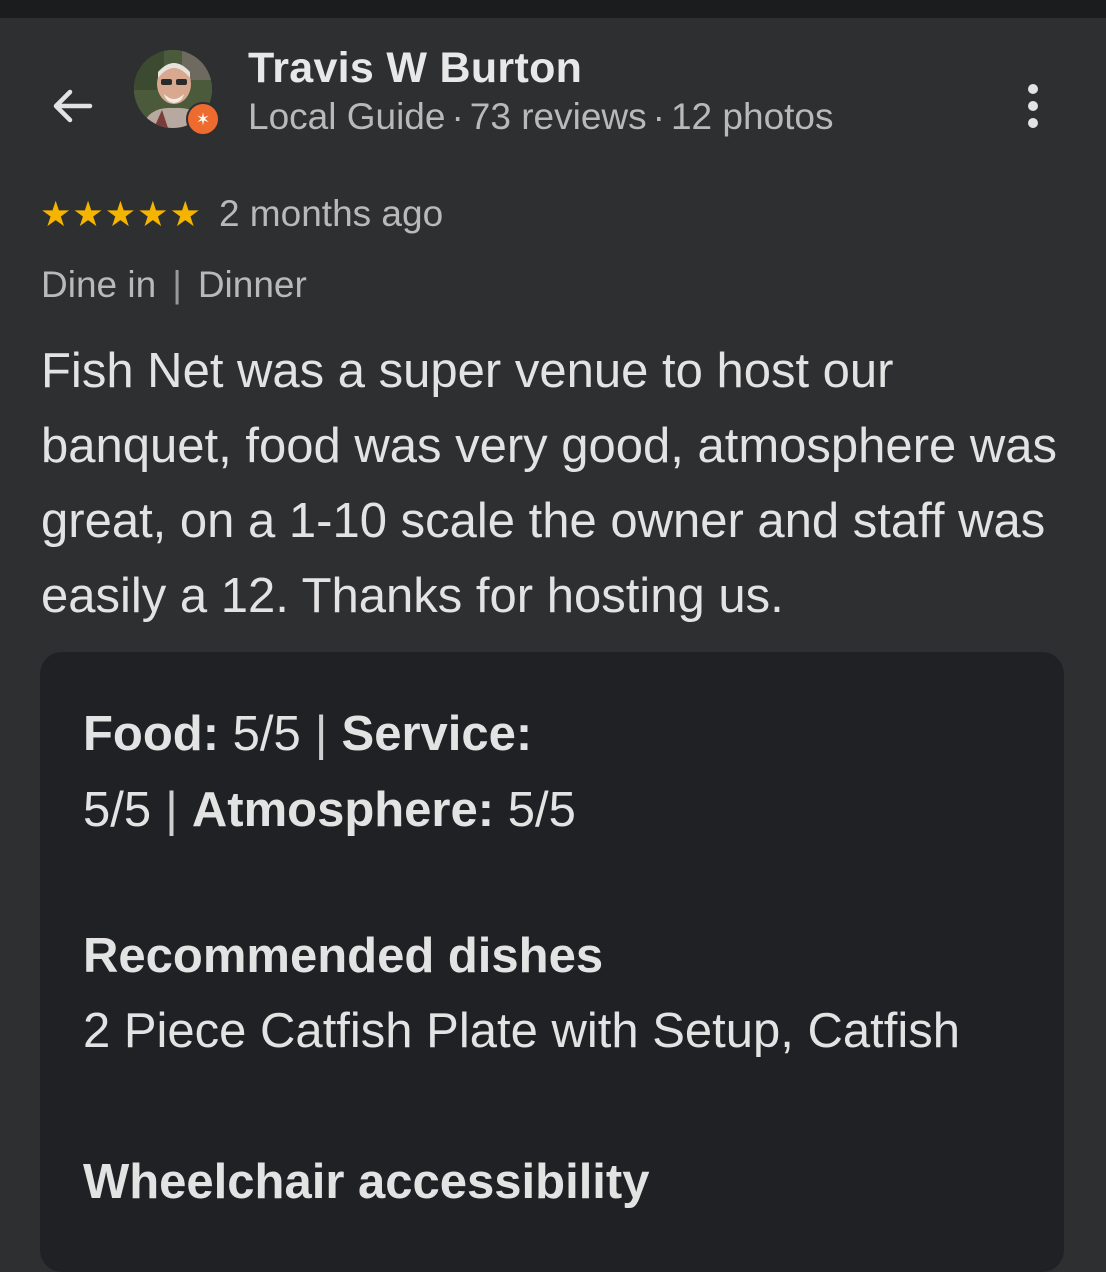 The width and height of the screenshot is (1106, 1272). What do you see at coordinates (393, 772) in the screenshot?
I see `attribute-ratings: Food: 5/5 | Service: 5/5 | Atmosphere: 5/5` at bounding box center [393, 772].